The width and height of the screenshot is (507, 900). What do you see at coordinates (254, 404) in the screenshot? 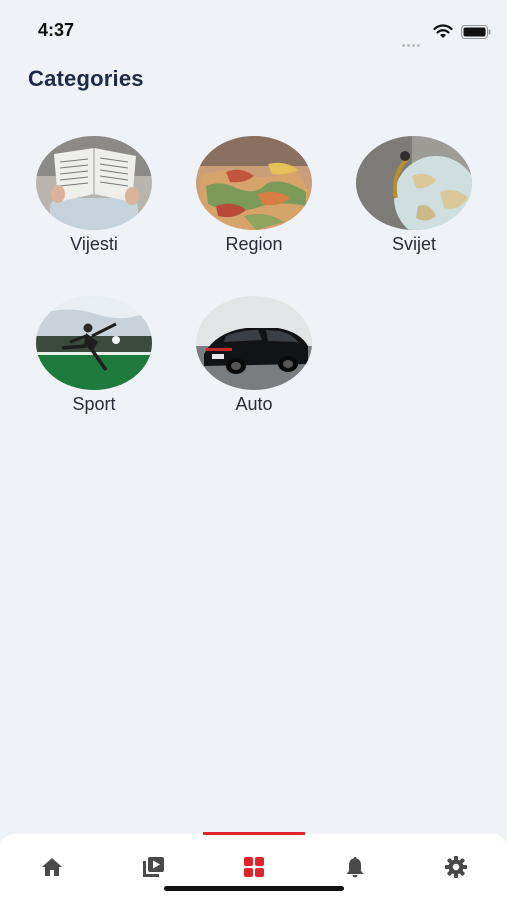
I see `category-label: Auto` at bounding box center [254, 404].